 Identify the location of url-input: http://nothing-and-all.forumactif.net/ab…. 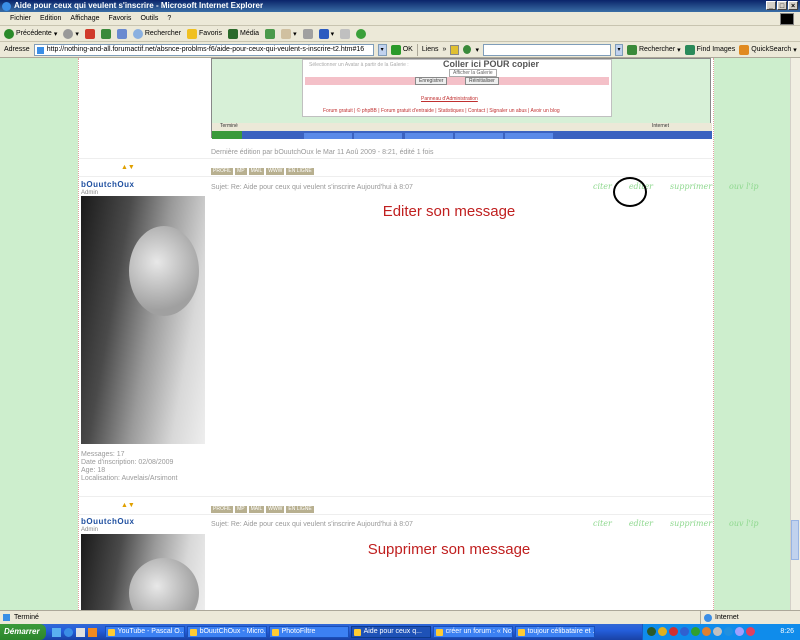
(203, 49).